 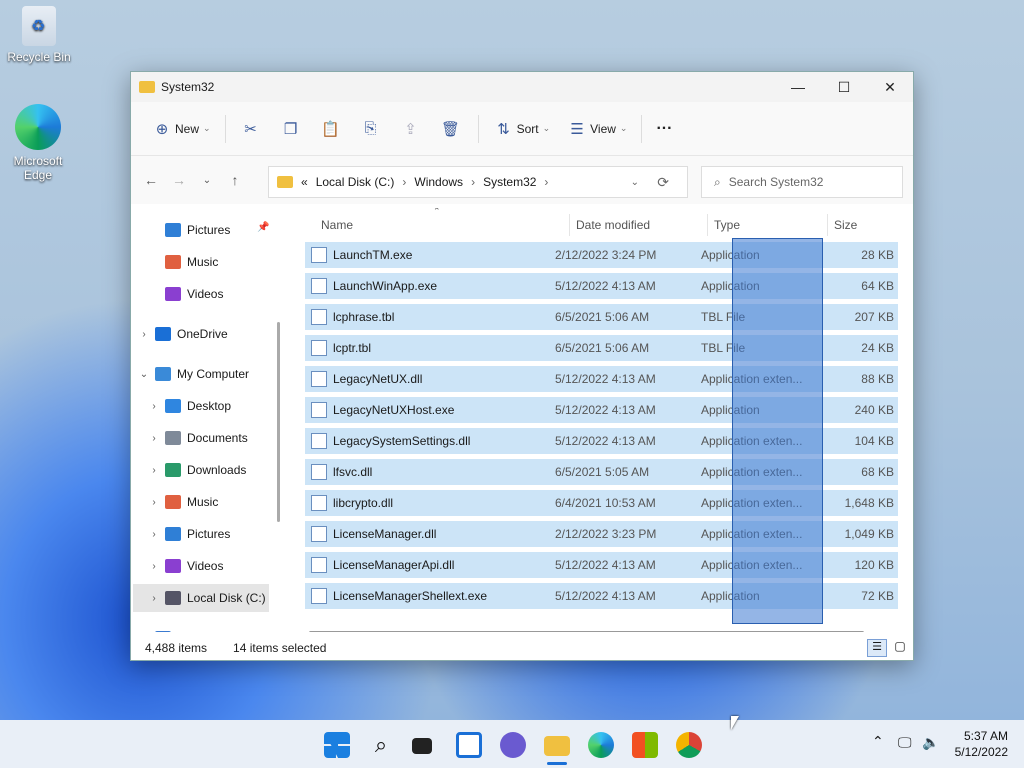 I want to click on file-name-cell: lcphrase.tbl, so click(x=430, y=317).